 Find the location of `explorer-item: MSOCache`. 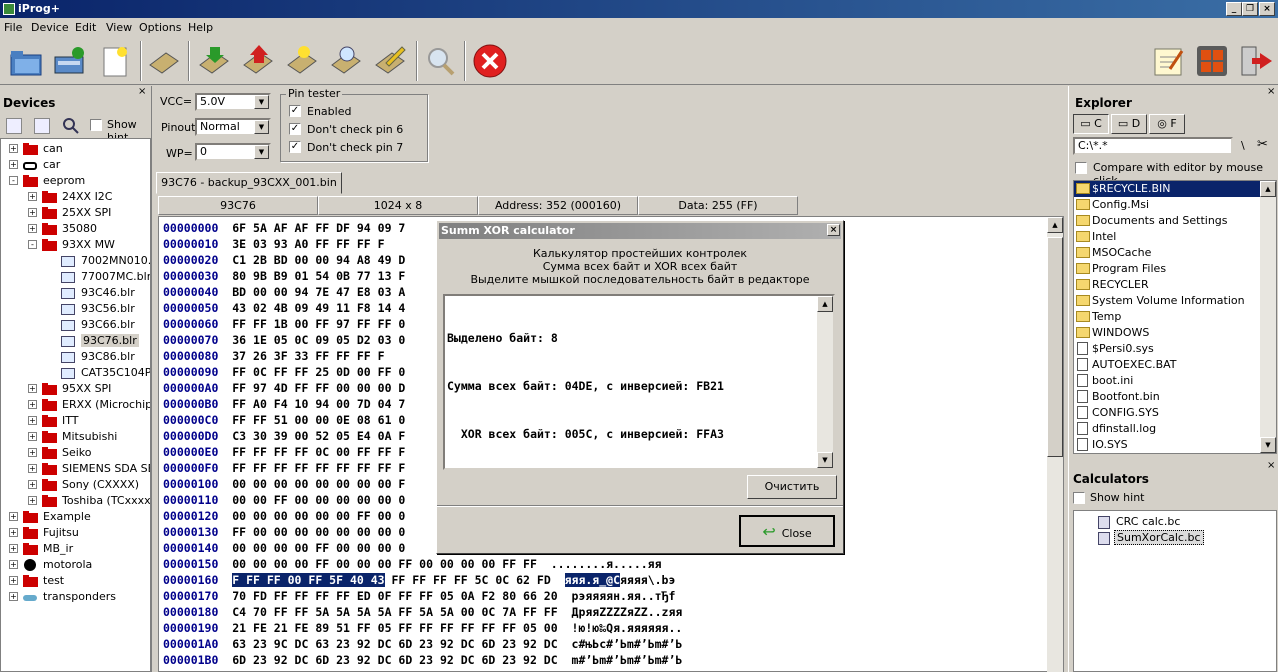

explorer-item: MSOCache is located at coordinates (1167, 253).